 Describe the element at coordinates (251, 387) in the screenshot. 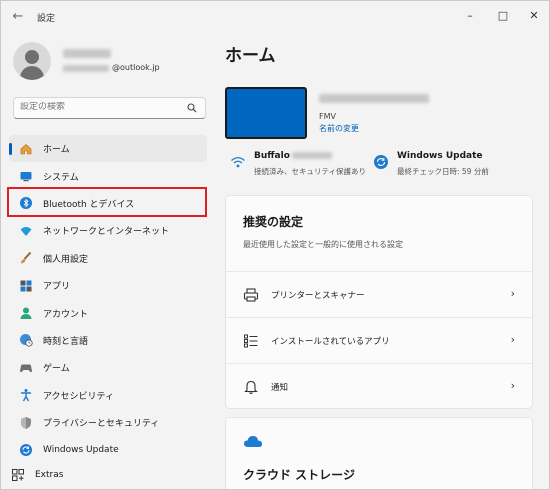

I see `bell-icon` at that location.